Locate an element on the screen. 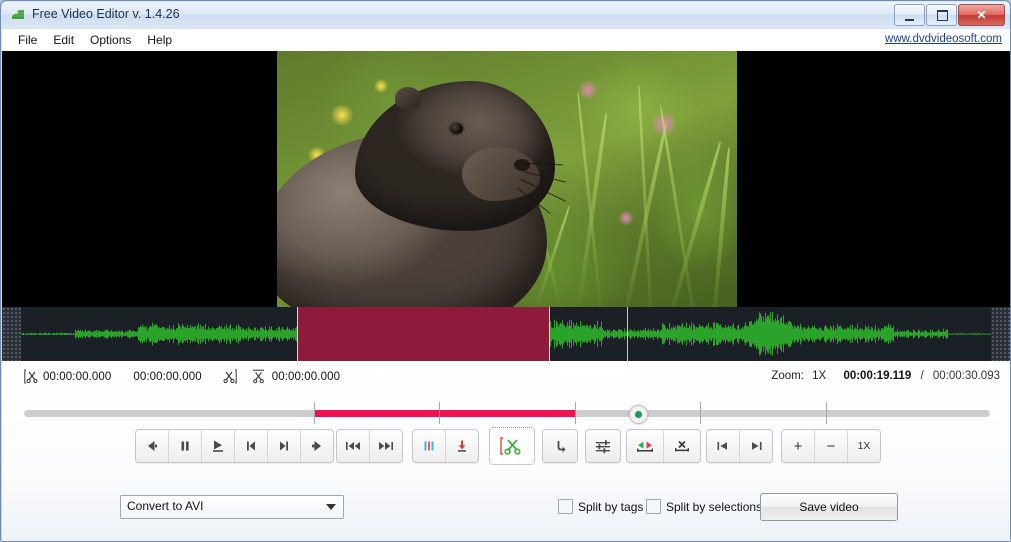  title-bar: Free Video Editor v. 1.4.26 ✕ is located at coordinates (506, 15).